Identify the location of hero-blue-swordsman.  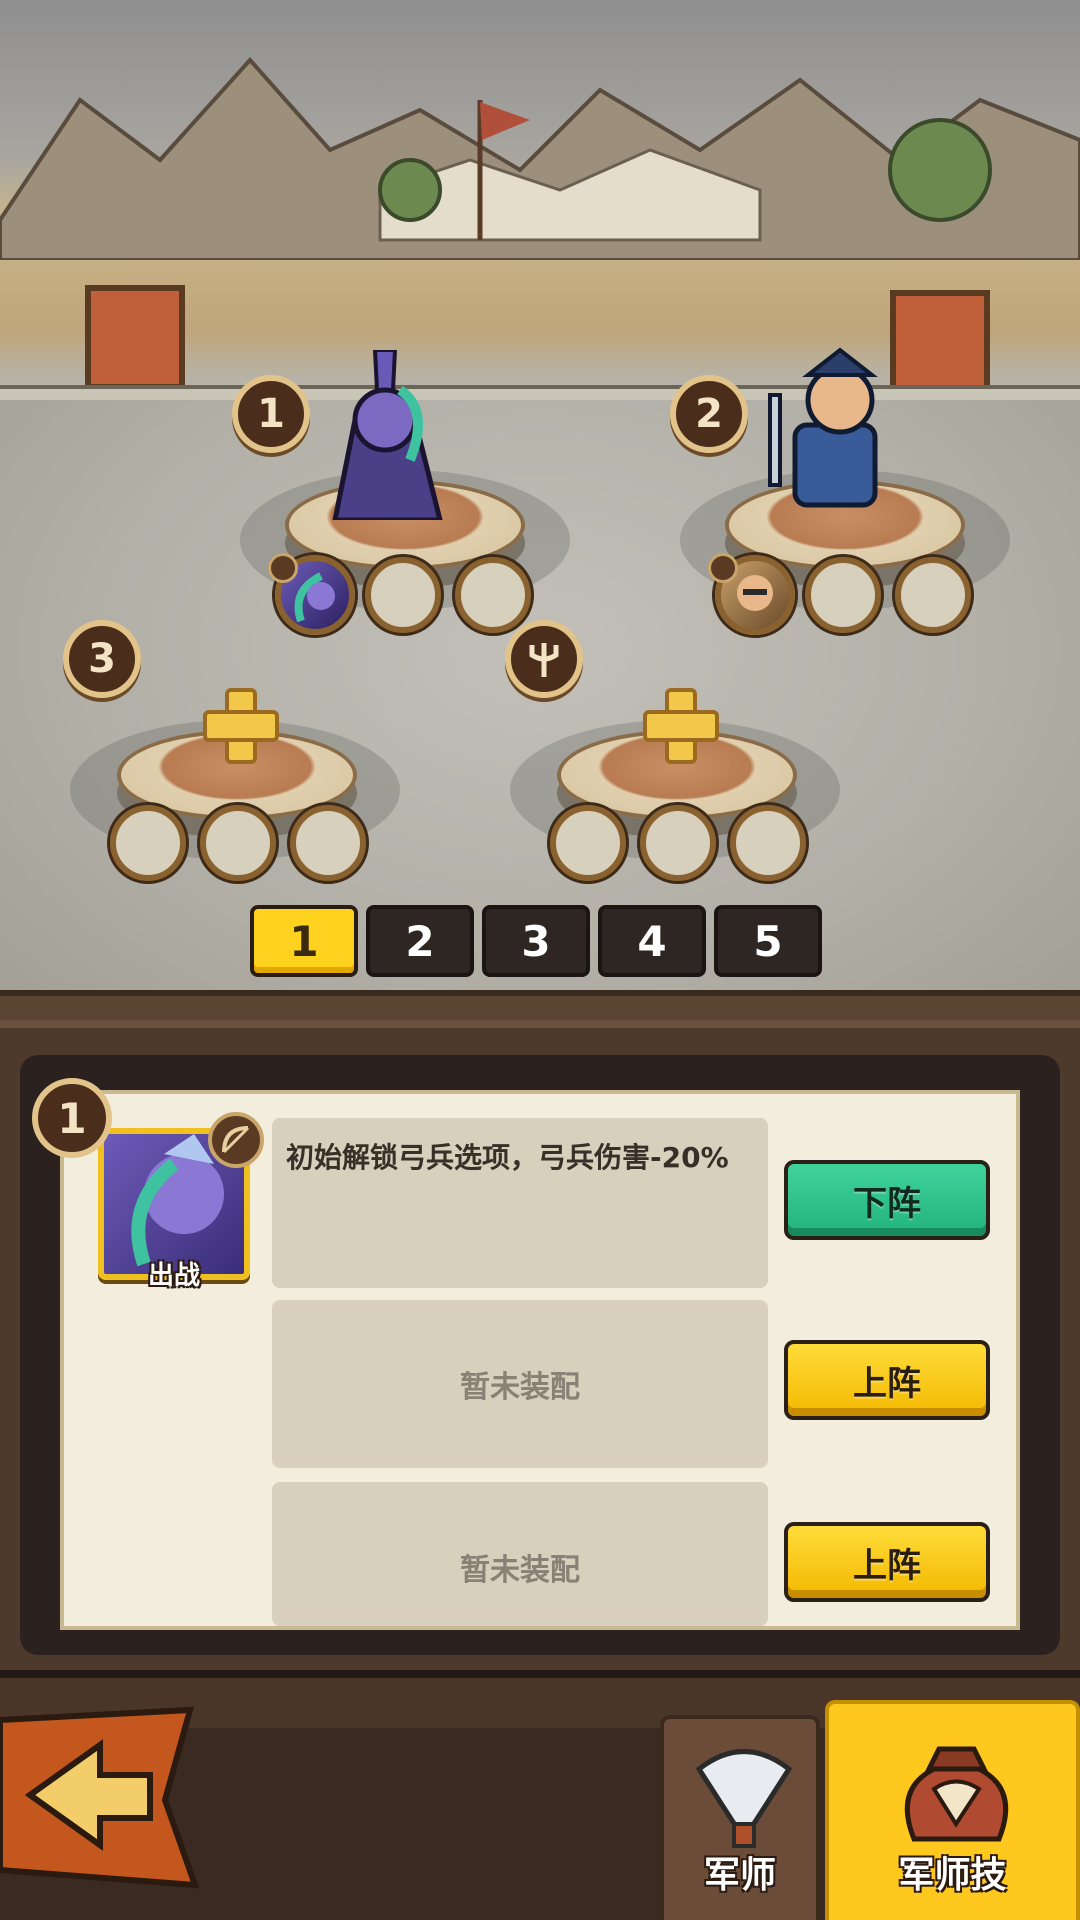
(835, 430).